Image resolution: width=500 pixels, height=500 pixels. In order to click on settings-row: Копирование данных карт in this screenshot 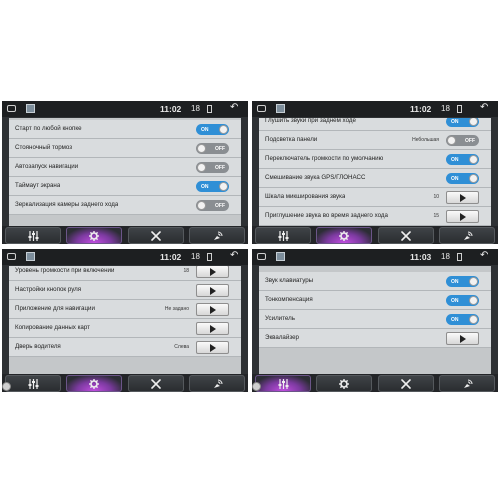, I will do `click(125, 328)`.